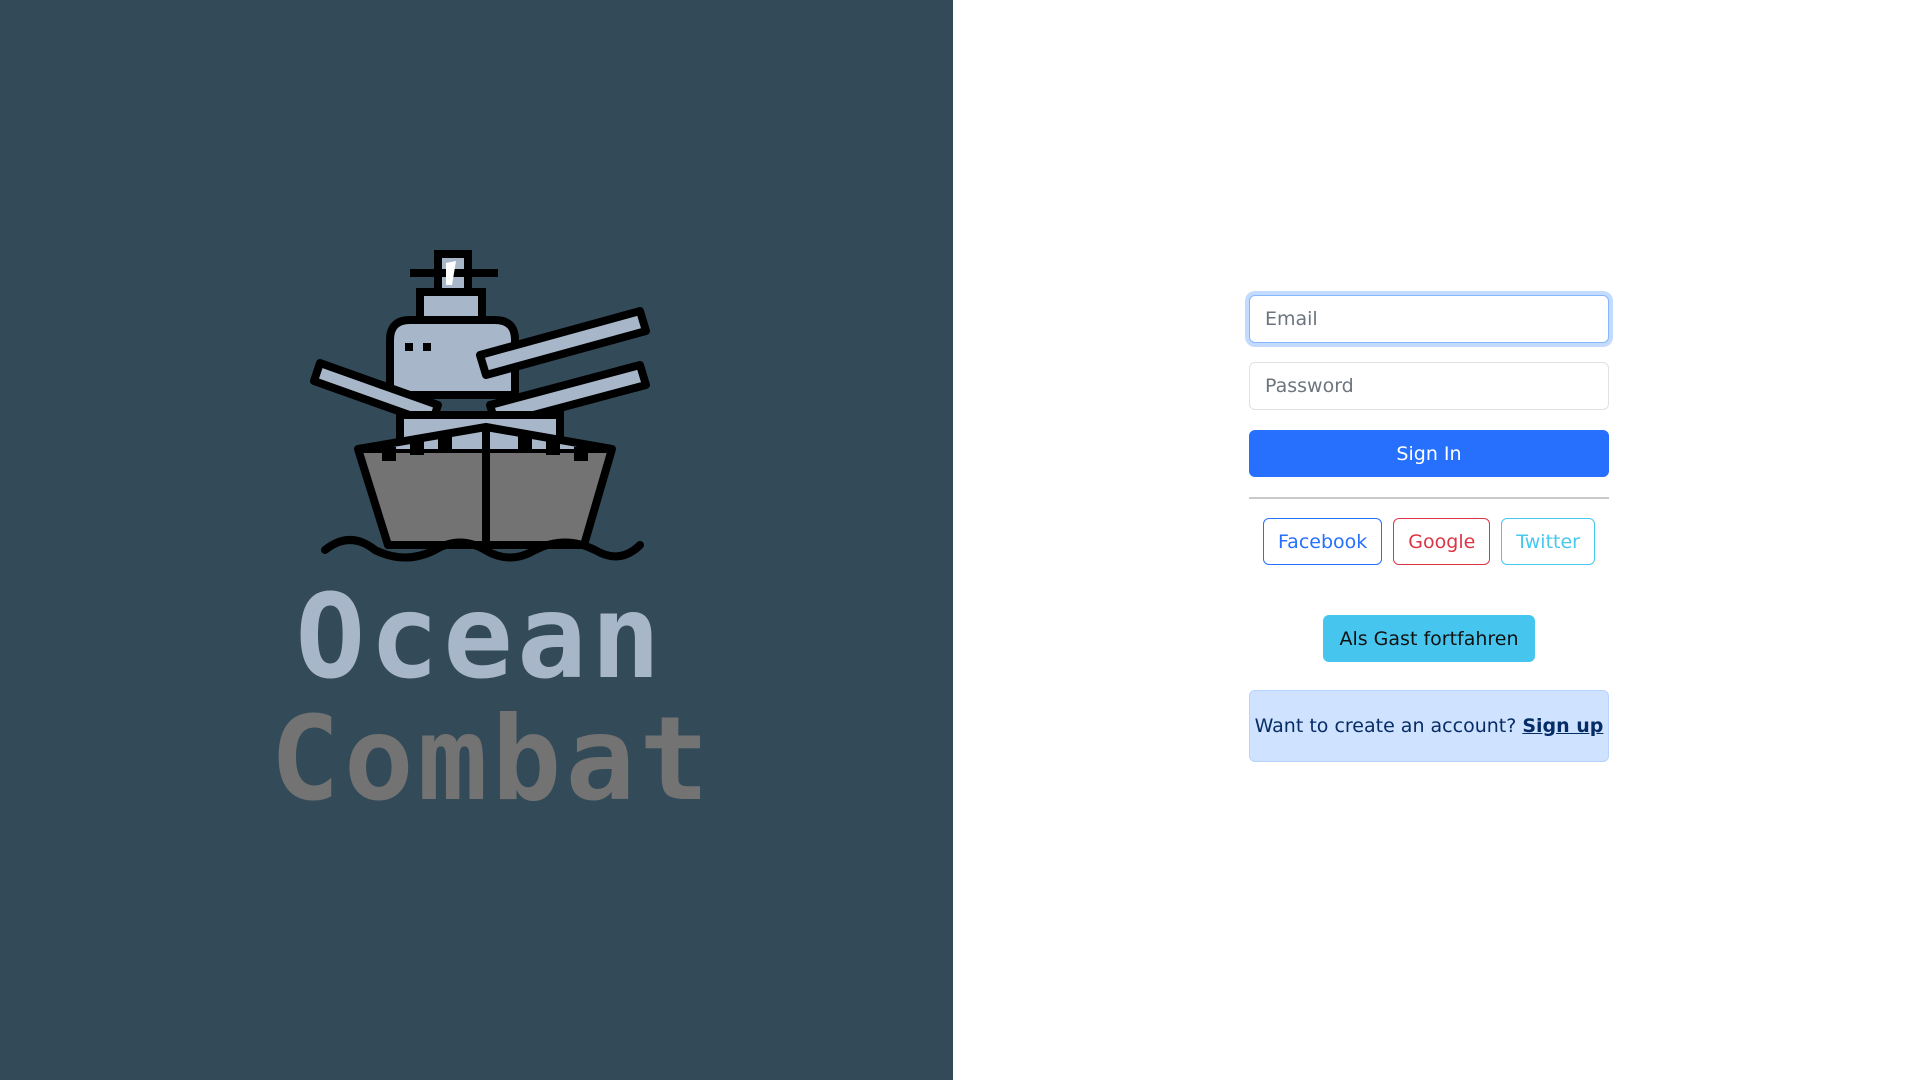  I want to click on signup-prompt: Want to create an account?, so click(1385, 726).